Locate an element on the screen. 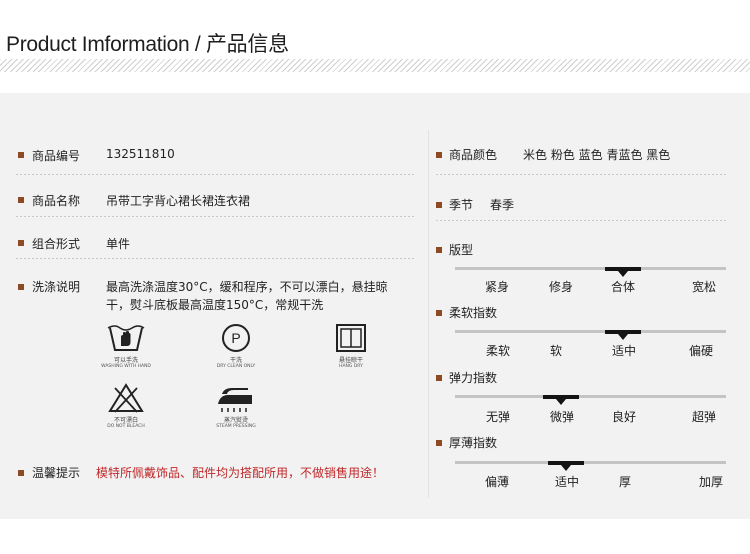 The width and height of the screenshot is (750, 554). care-hand-wash: 可以手洗 WASHING WITH HAND is located at coordinates (126, 345).